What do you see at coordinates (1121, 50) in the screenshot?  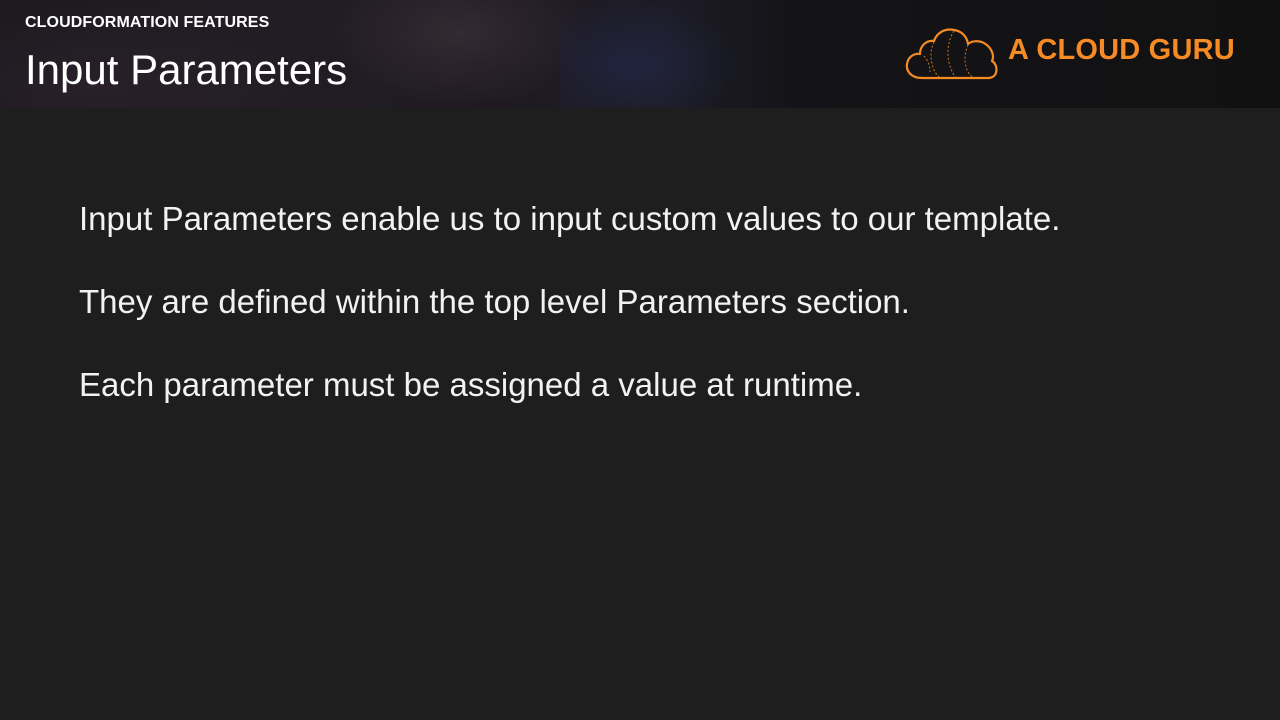 I see `brand-logo-text: A CLOUD GURU` at bounding box center [1121, 50].